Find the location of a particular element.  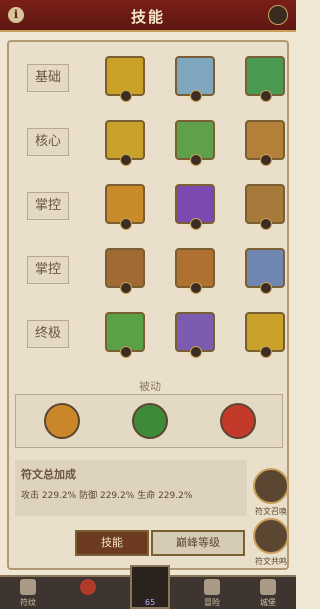

row-label: 终极 is located at coordinates (48, 334).